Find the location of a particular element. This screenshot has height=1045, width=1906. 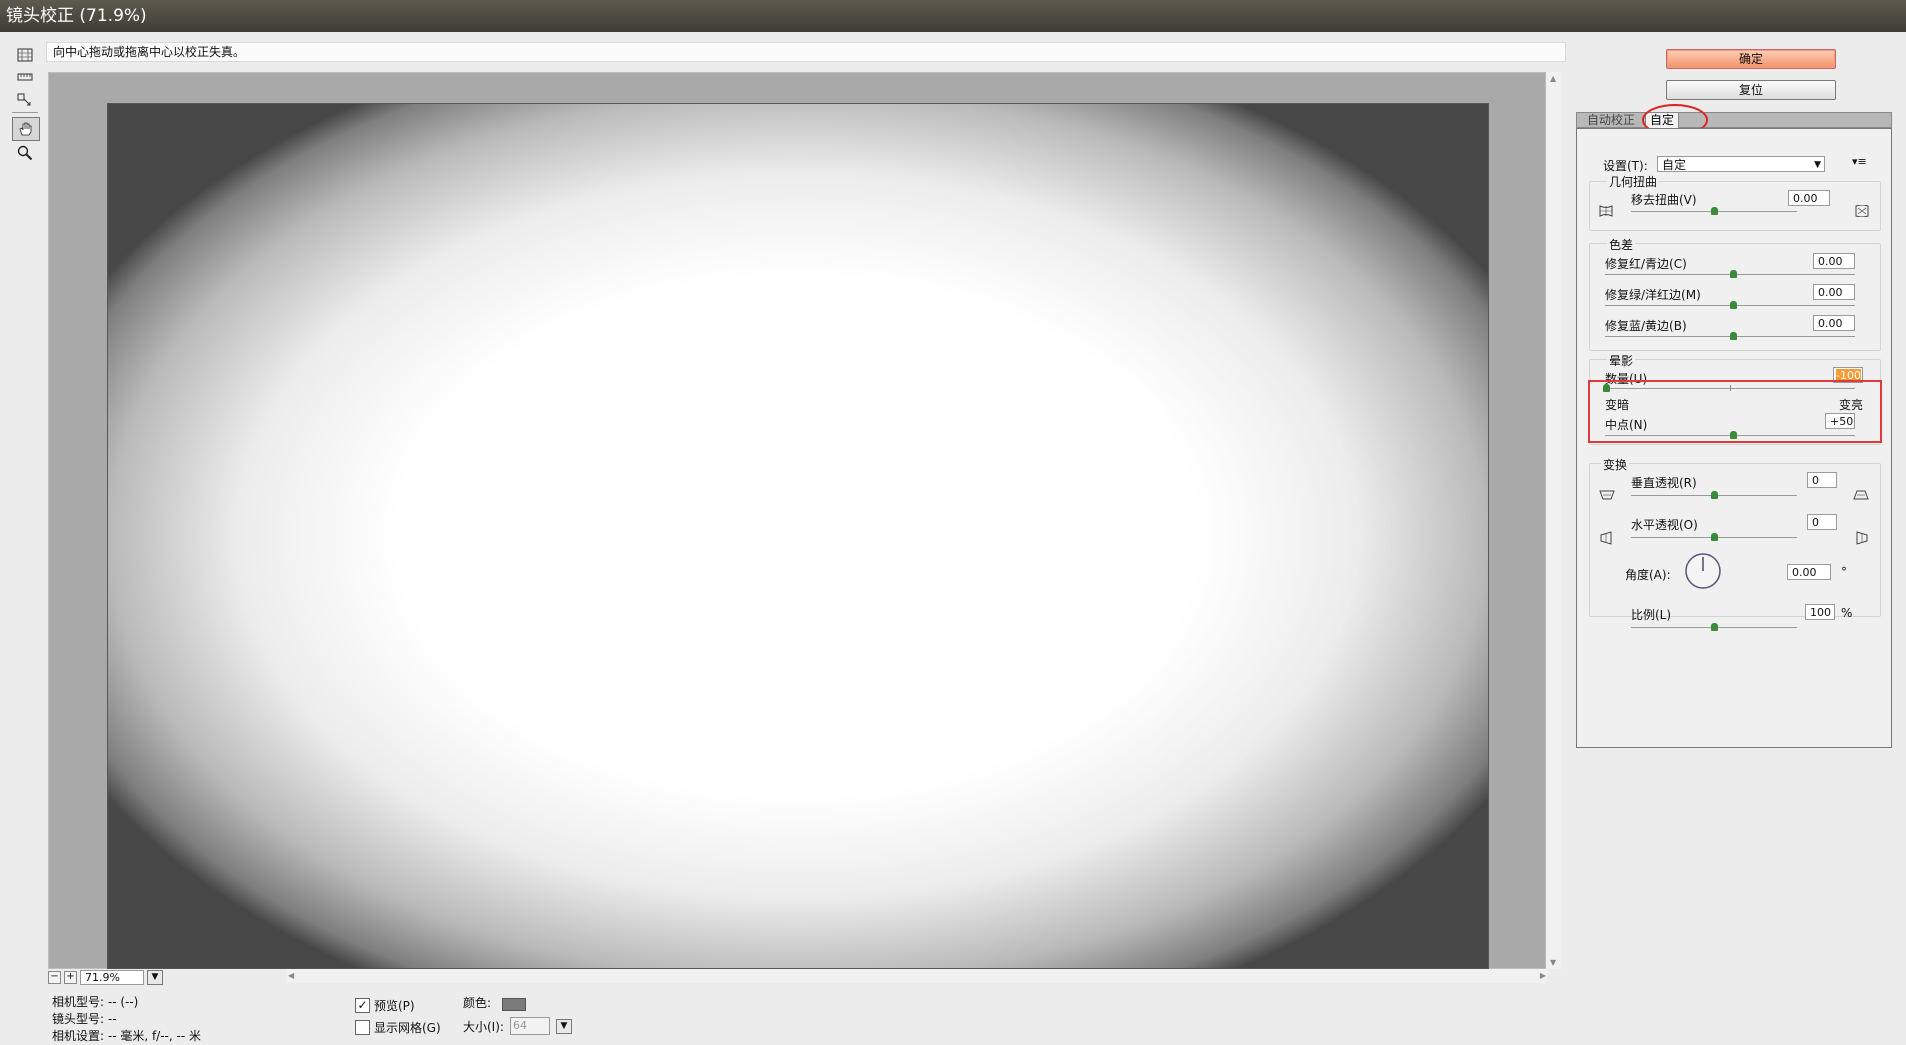

tool-strip is located at coordinates (27, 103).